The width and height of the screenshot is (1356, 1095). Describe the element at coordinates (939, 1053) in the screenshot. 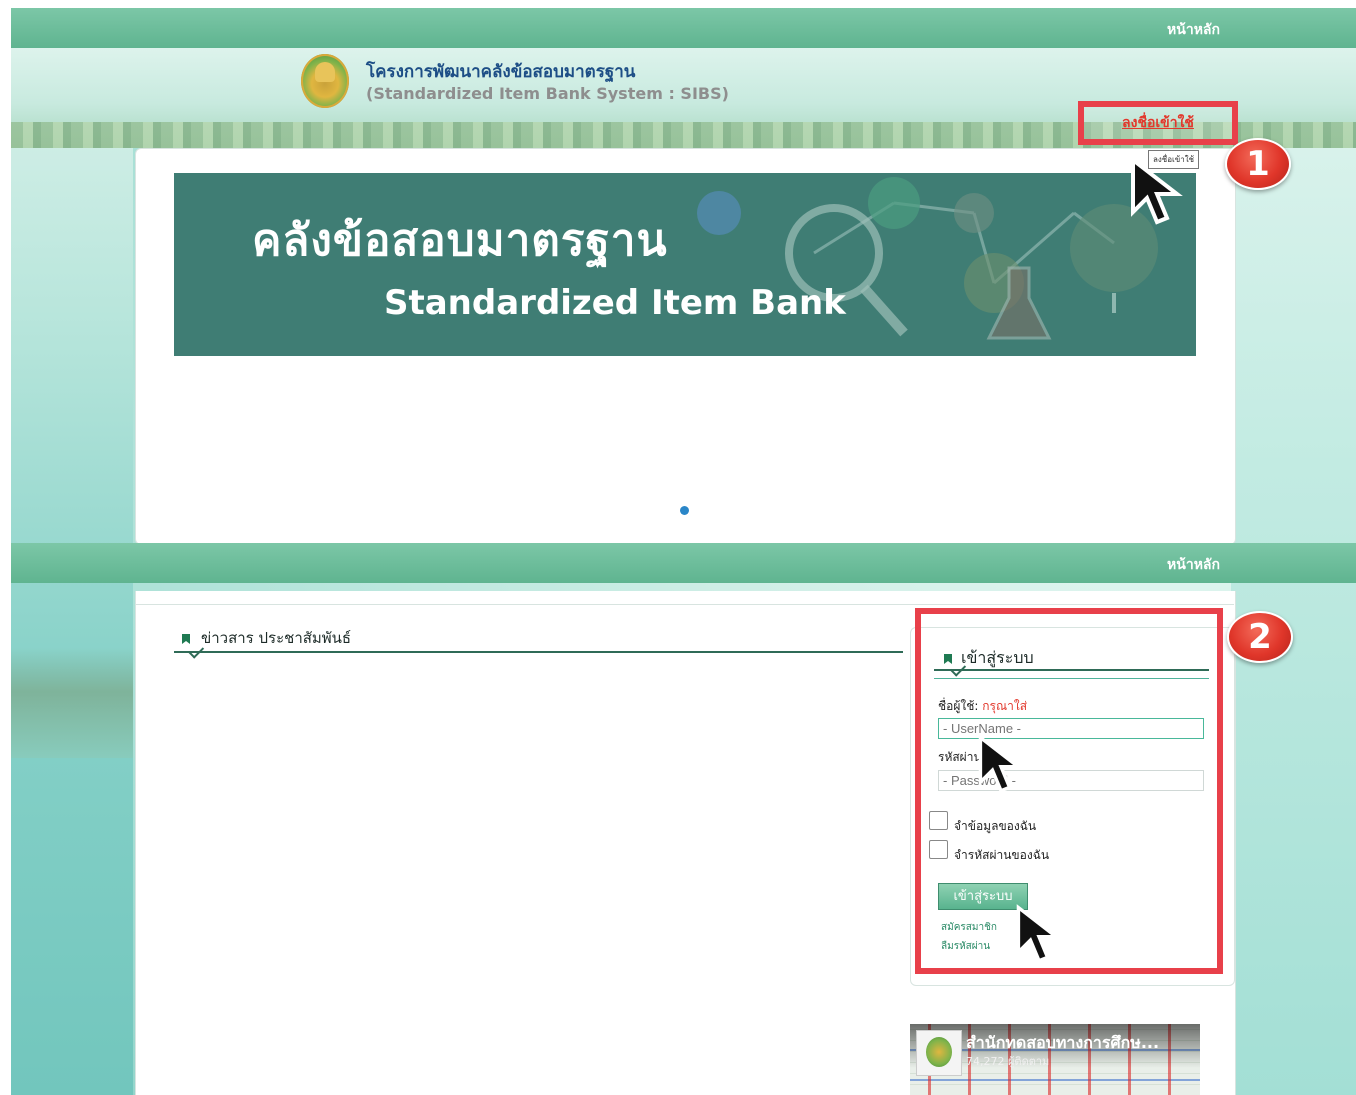

I see `page-avatar` at that location.